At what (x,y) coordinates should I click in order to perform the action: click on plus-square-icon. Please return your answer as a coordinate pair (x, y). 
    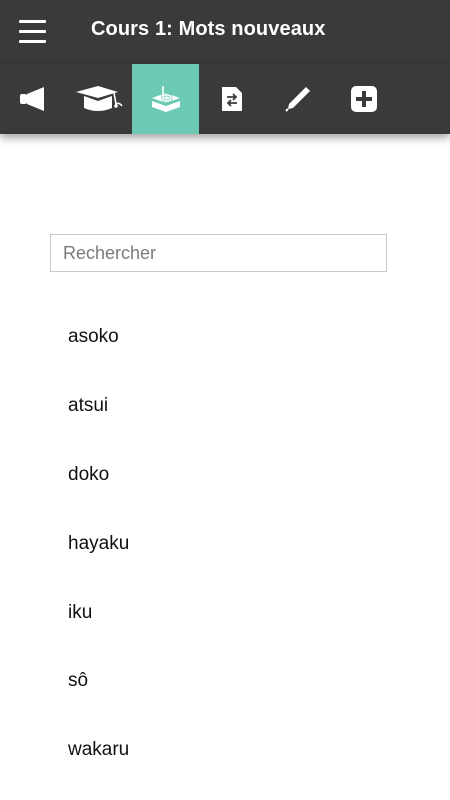
    Looking at the image, I should click on (364, 99).